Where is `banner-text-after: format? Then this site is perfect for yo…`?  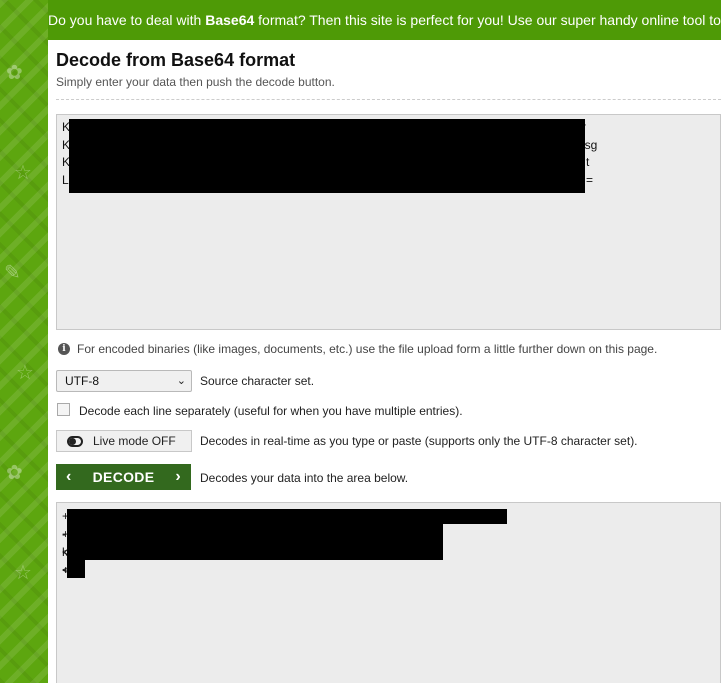
banner-text-after: format? Then this site is perfect for yo… is located at coordinates (487, 20).